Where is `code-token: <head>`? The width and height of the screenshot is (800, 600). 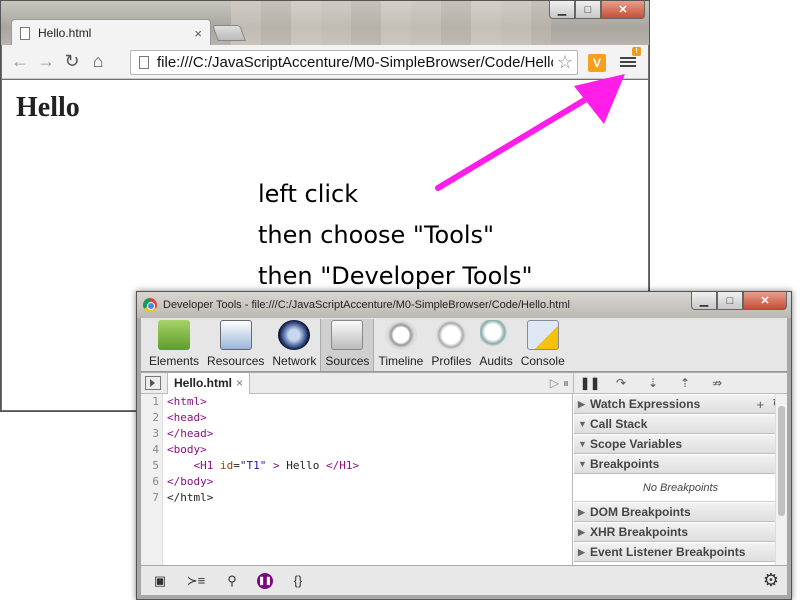
code-token: <head> is located at coordinates (187, 417).